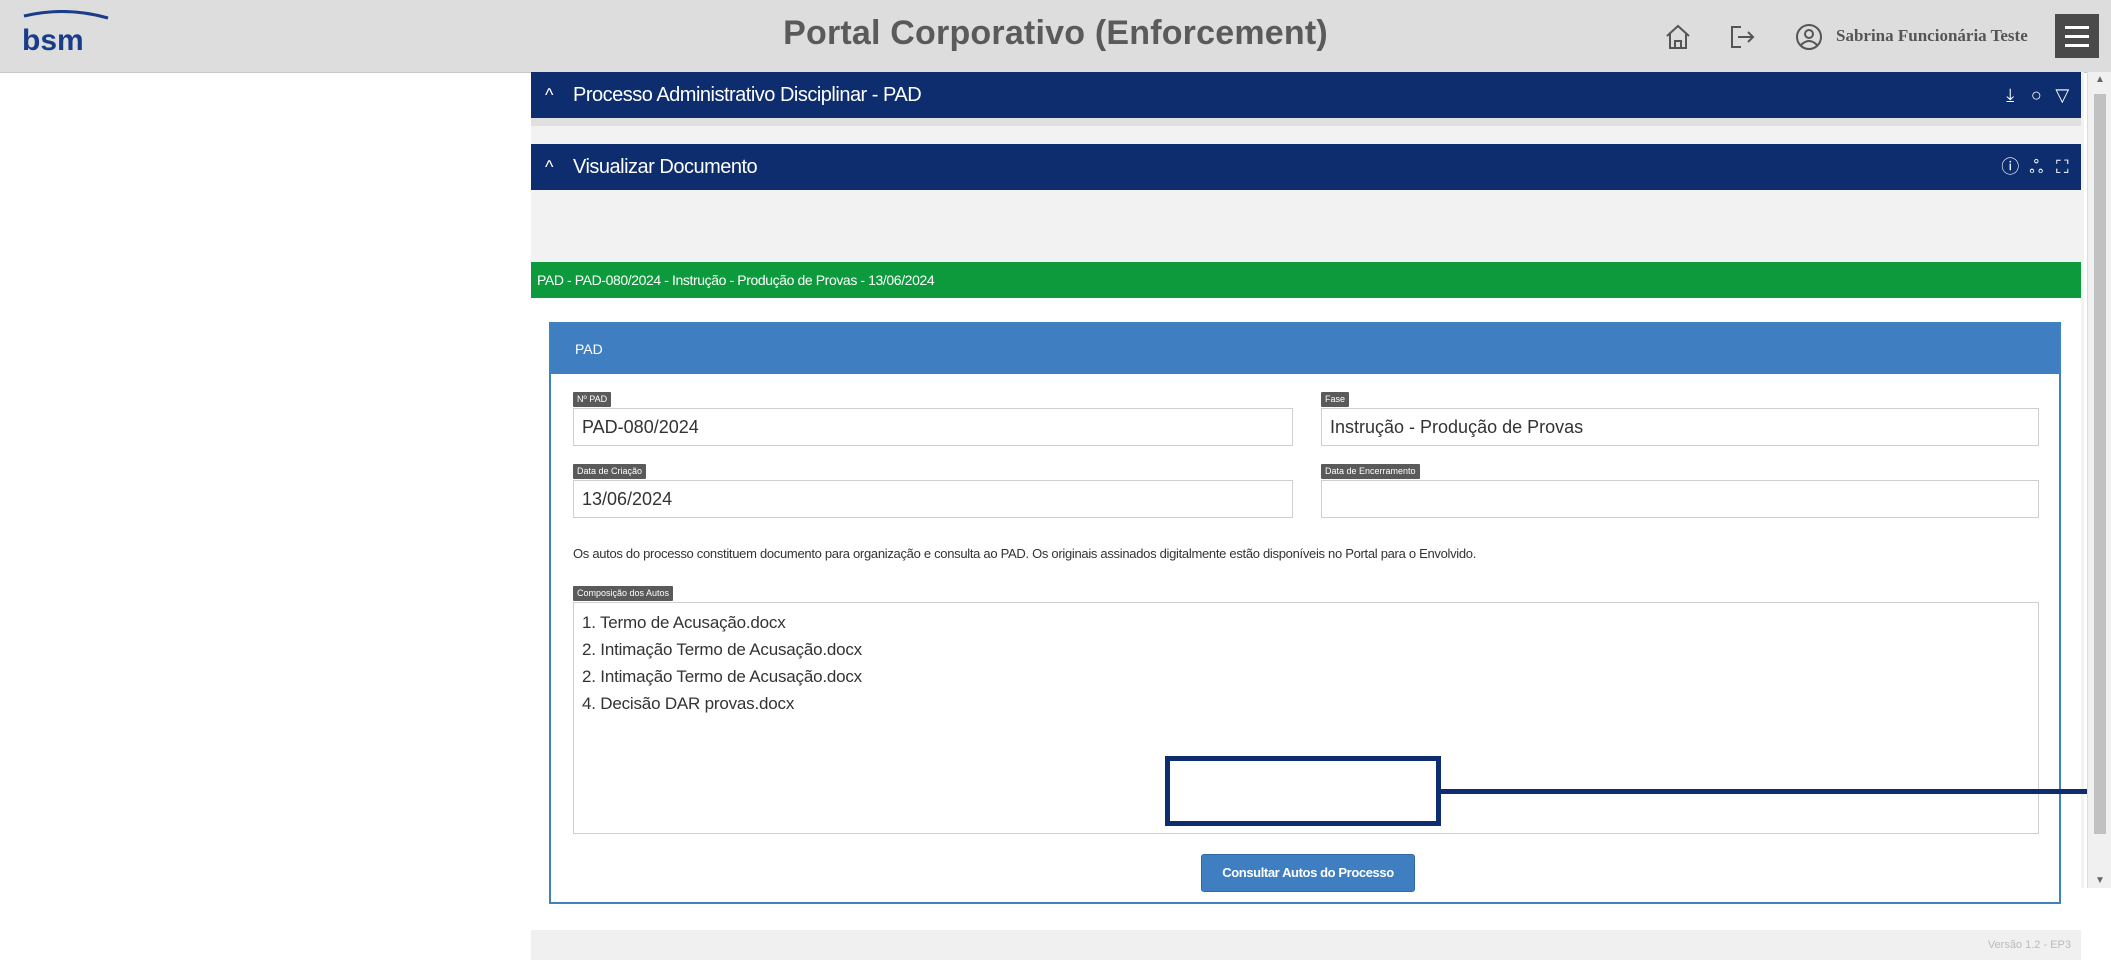 This screenshot has width=2111, height=960. What do you see at coordinates (2010, 167) in the screenshot?
I see `info-icon: ⓘ` at bounding box center [2010, 167].